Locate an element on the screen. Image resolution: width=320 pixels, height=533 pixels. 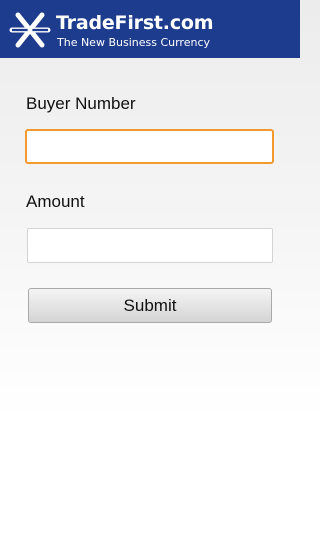
brand-name: TradeFirst.com is located at coordinates (135, 23).